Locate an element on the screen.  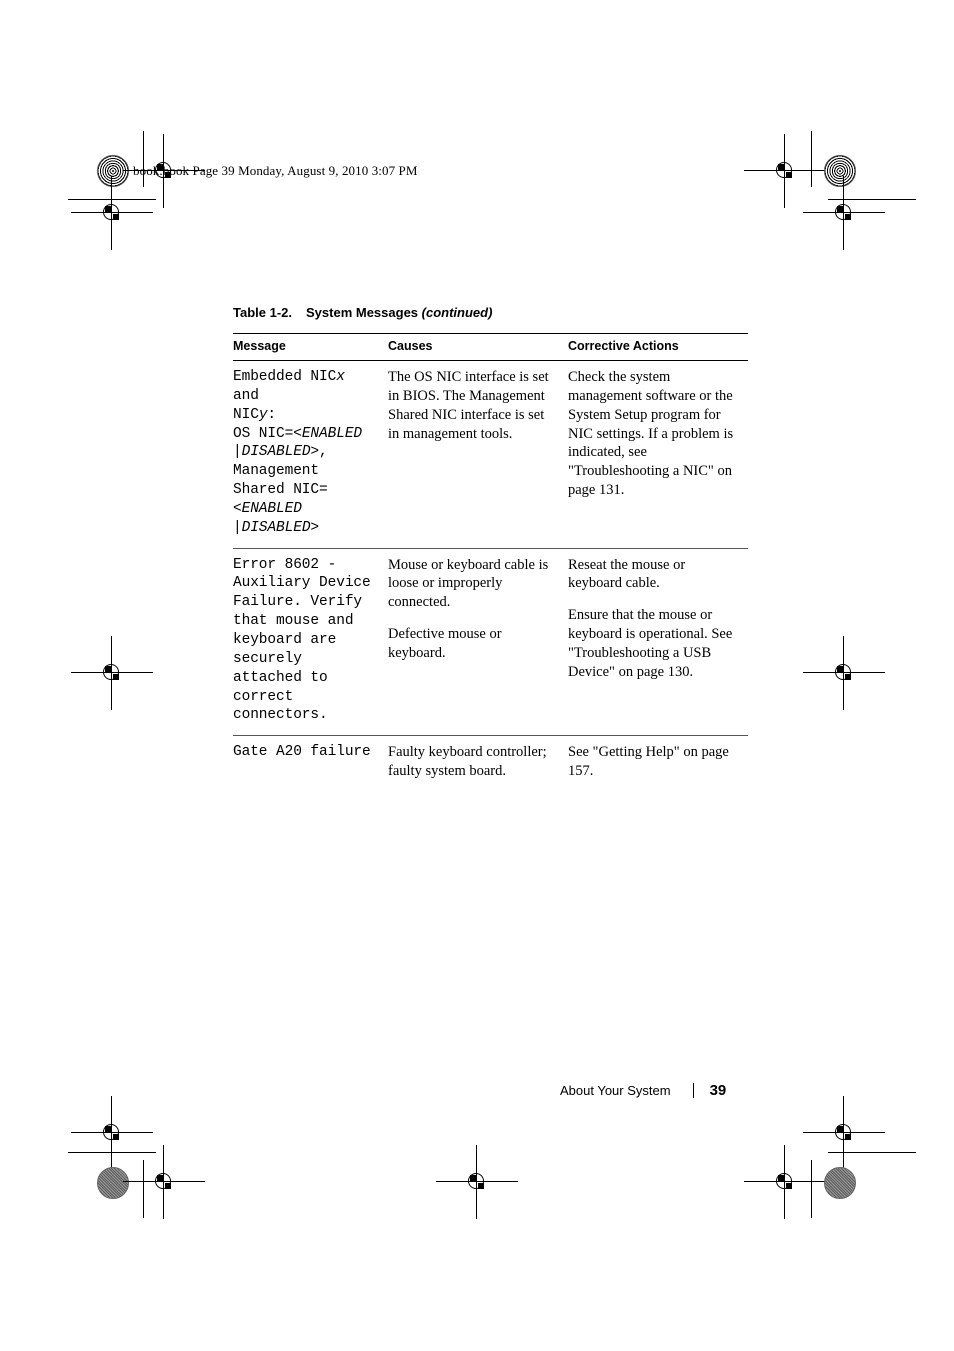
crop-line-vertical-top-right is located at coordinates (811, 159).